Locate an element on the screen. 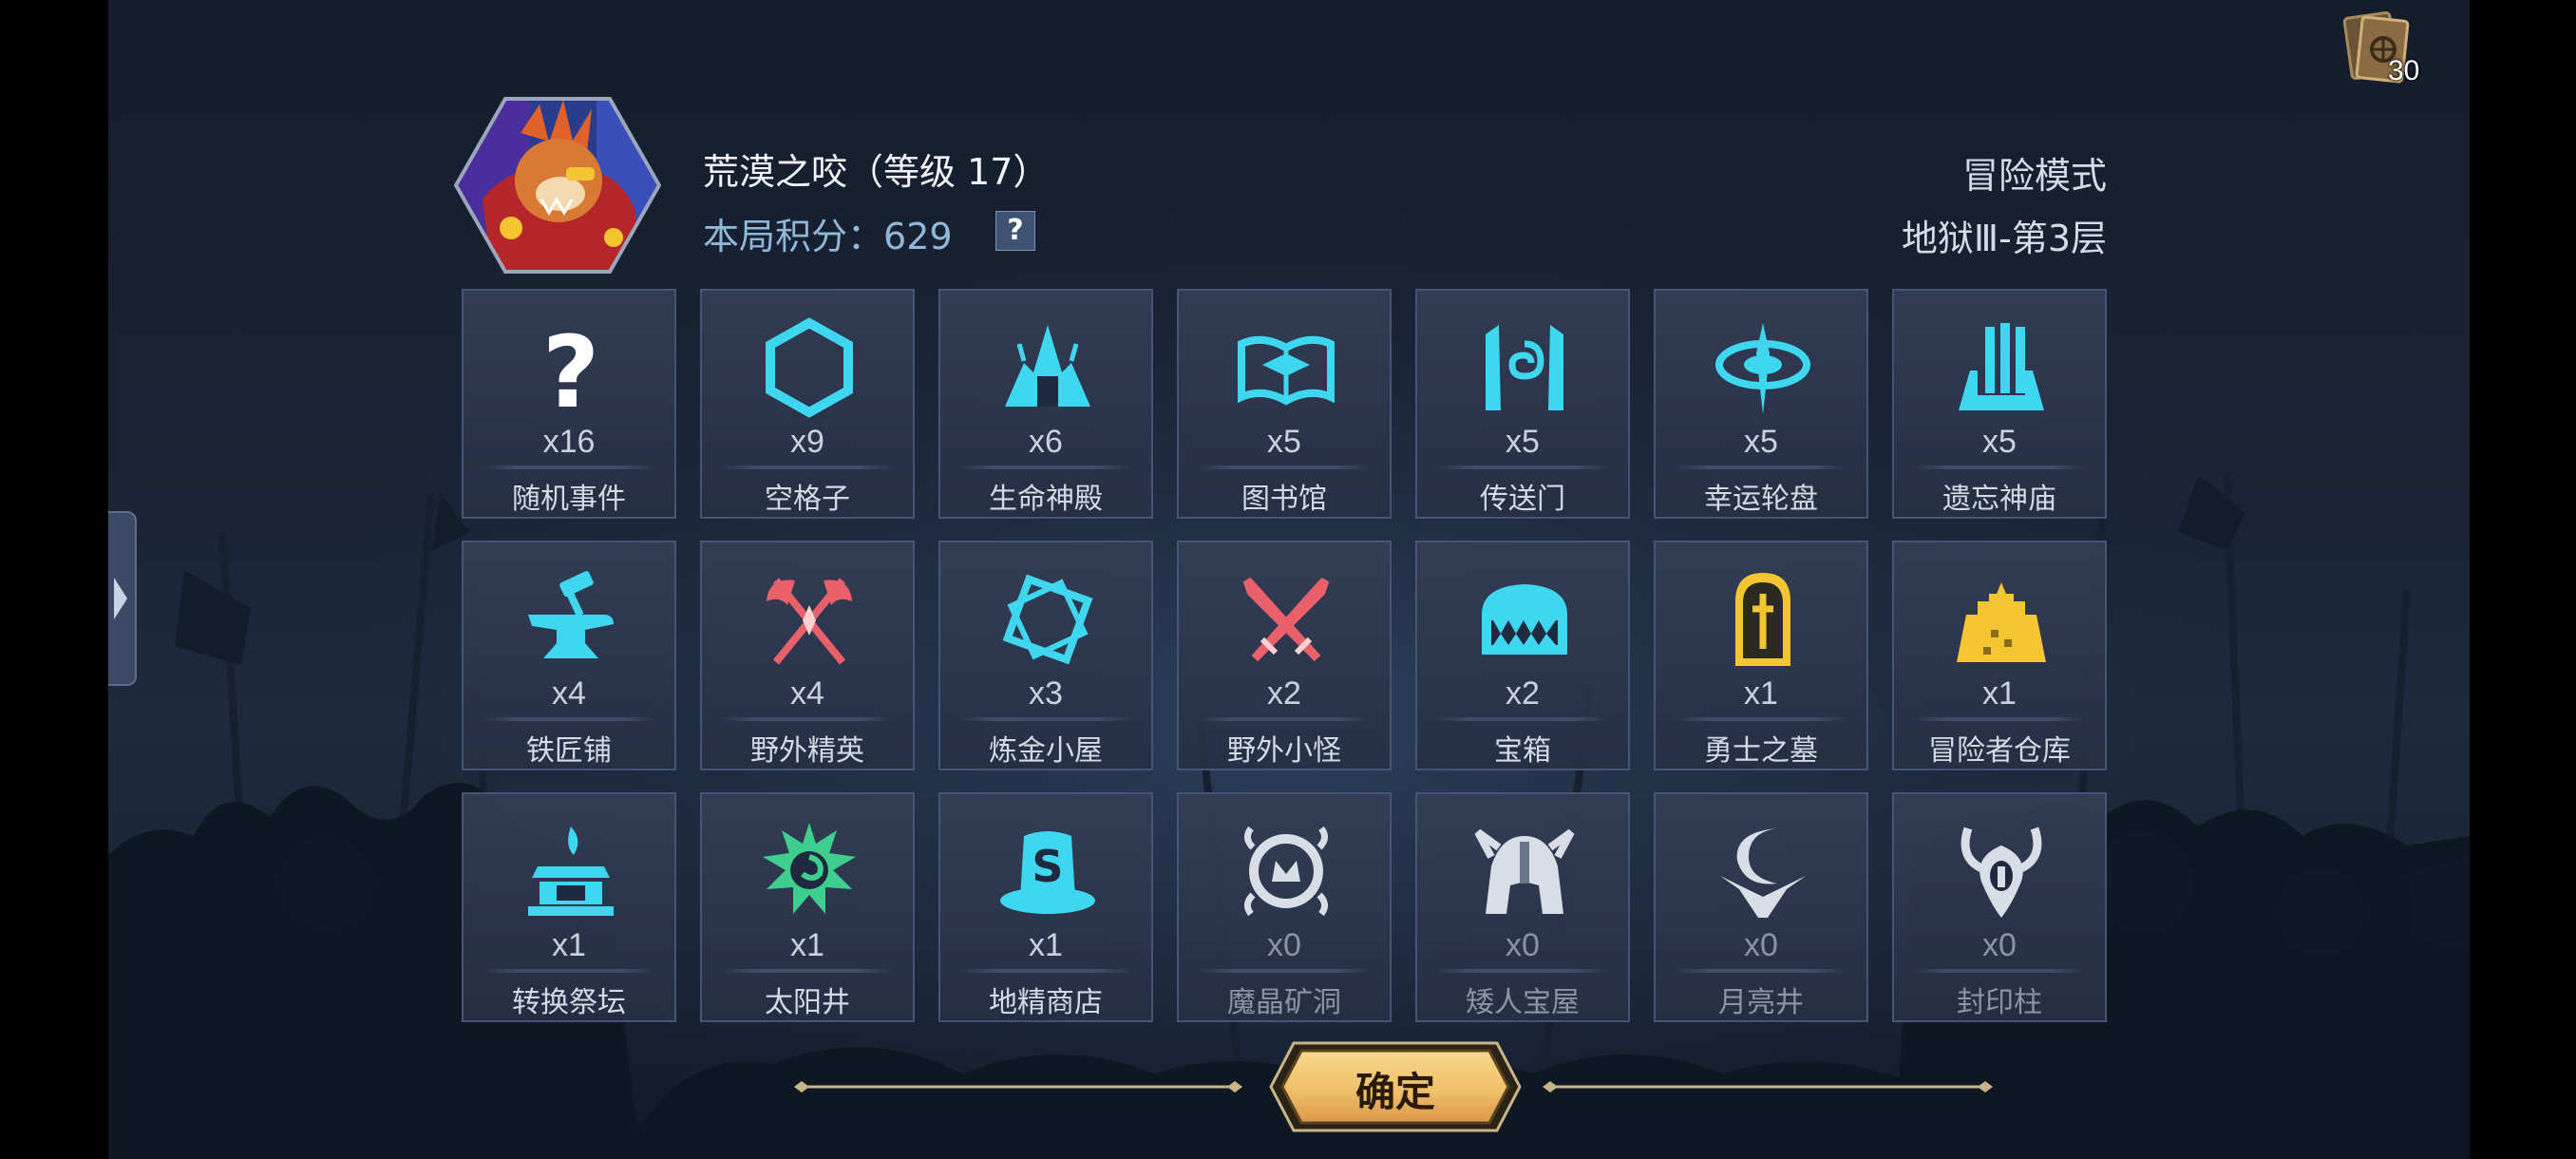 The image size is (2576, 1159). tile-name: 勇士之墓 is located at coordinates (1761, 751).